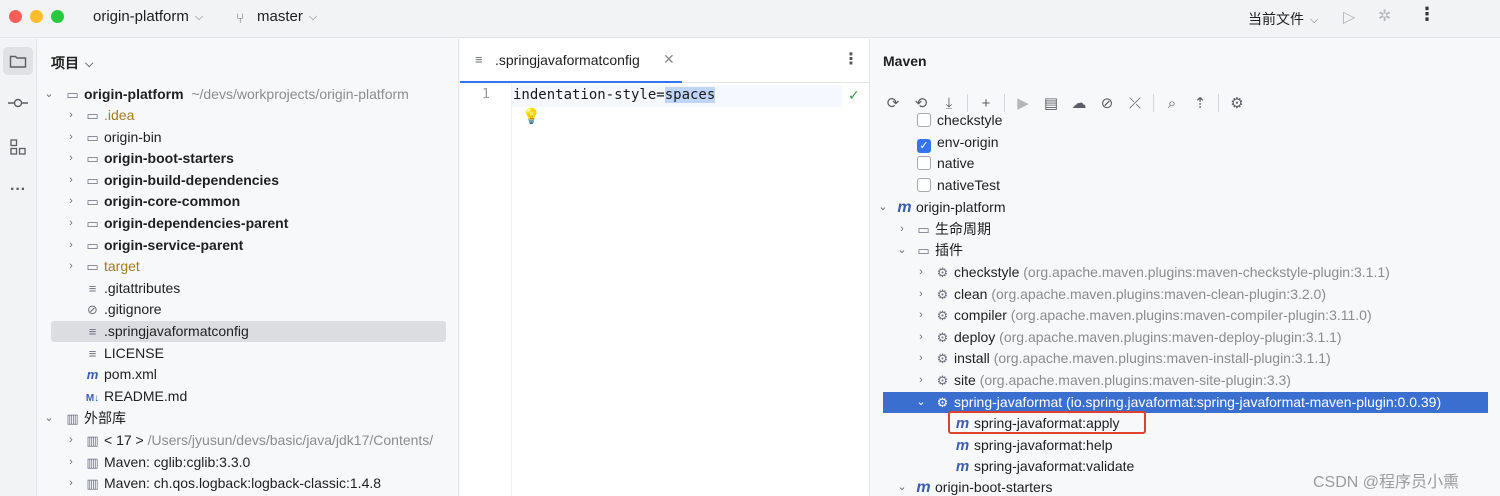 This screenshot has width=1500, height=496. I want to click on project-tree-item: › ▭ origin-core-common, so click(152, 201).